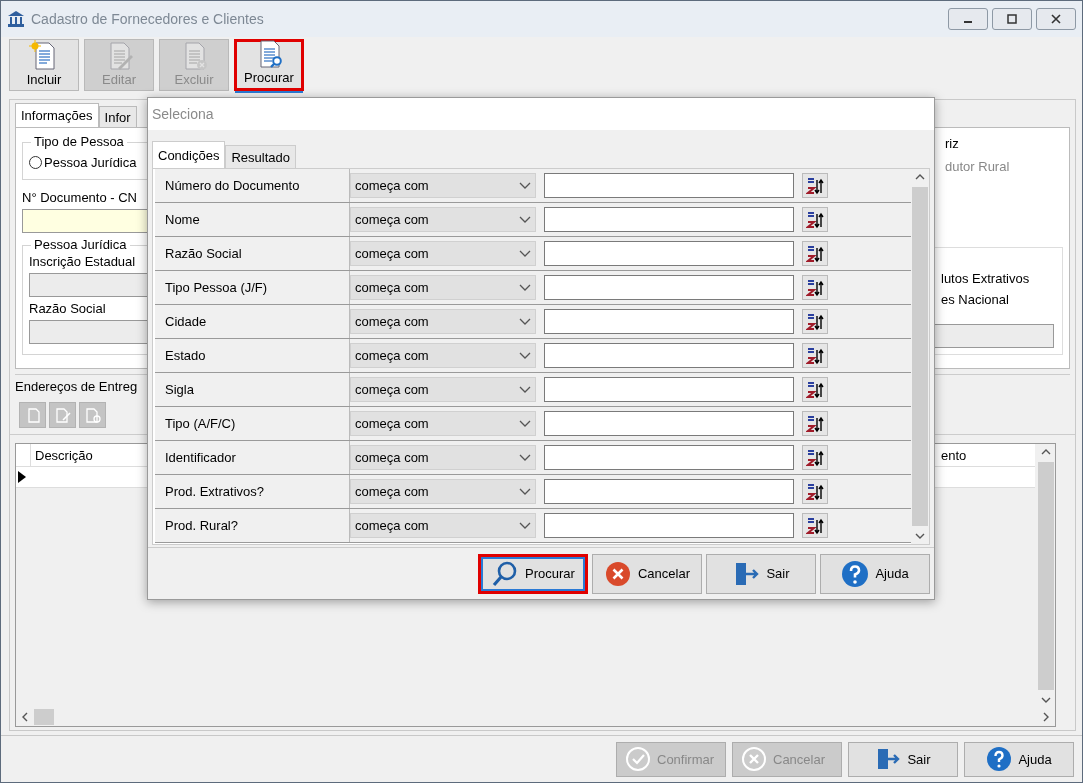 This screenshot has height=783, width=1083. What do you see at coordinates (952, 143) in the screenshot?
I see `option-label: riz` at bounding box center [952, 143].